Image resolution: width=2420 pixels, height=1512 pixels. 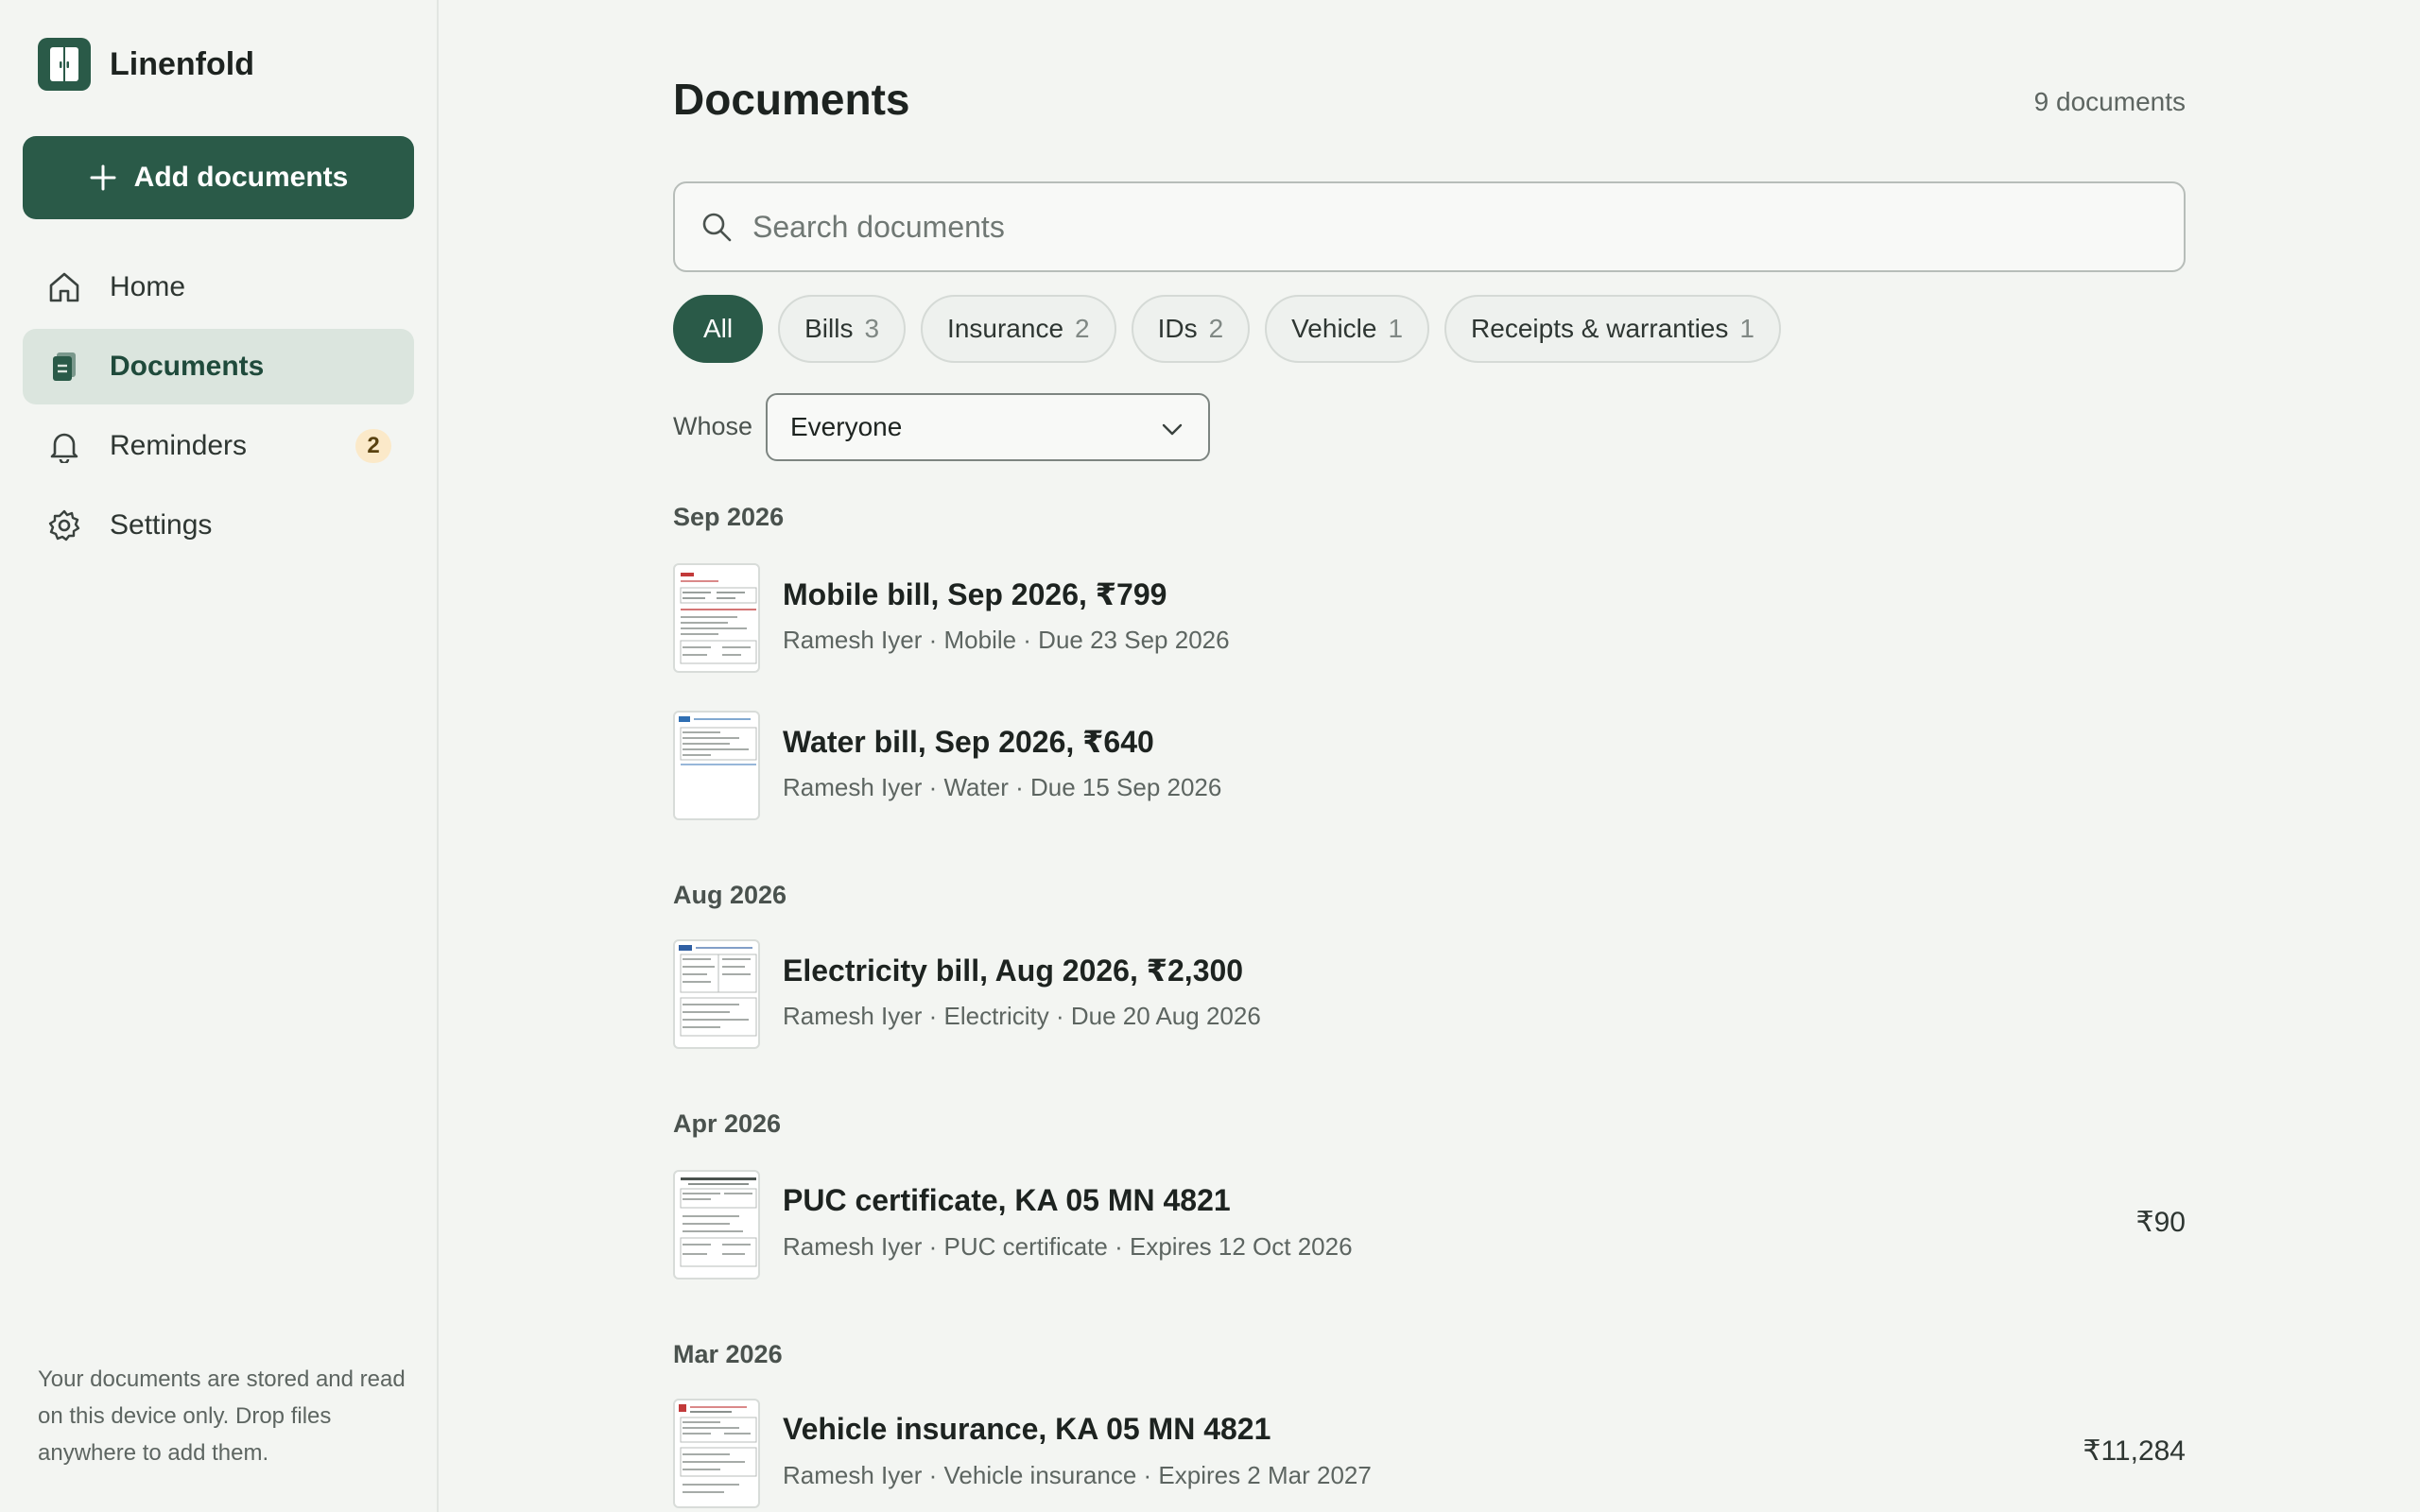 I want to click on document-count: 9 documents, so click(x=2110, y=101).